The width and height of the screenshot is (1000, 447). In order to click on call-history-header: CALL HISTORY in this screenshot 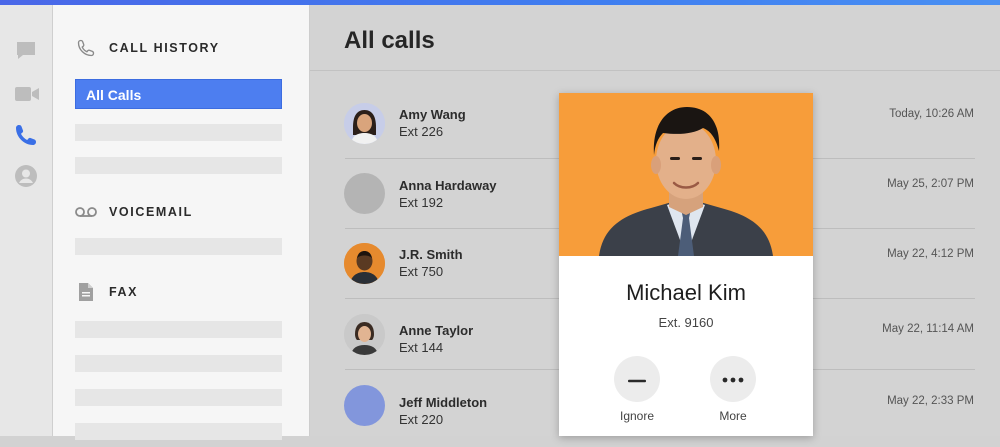, I will do `click(147, 48)`.